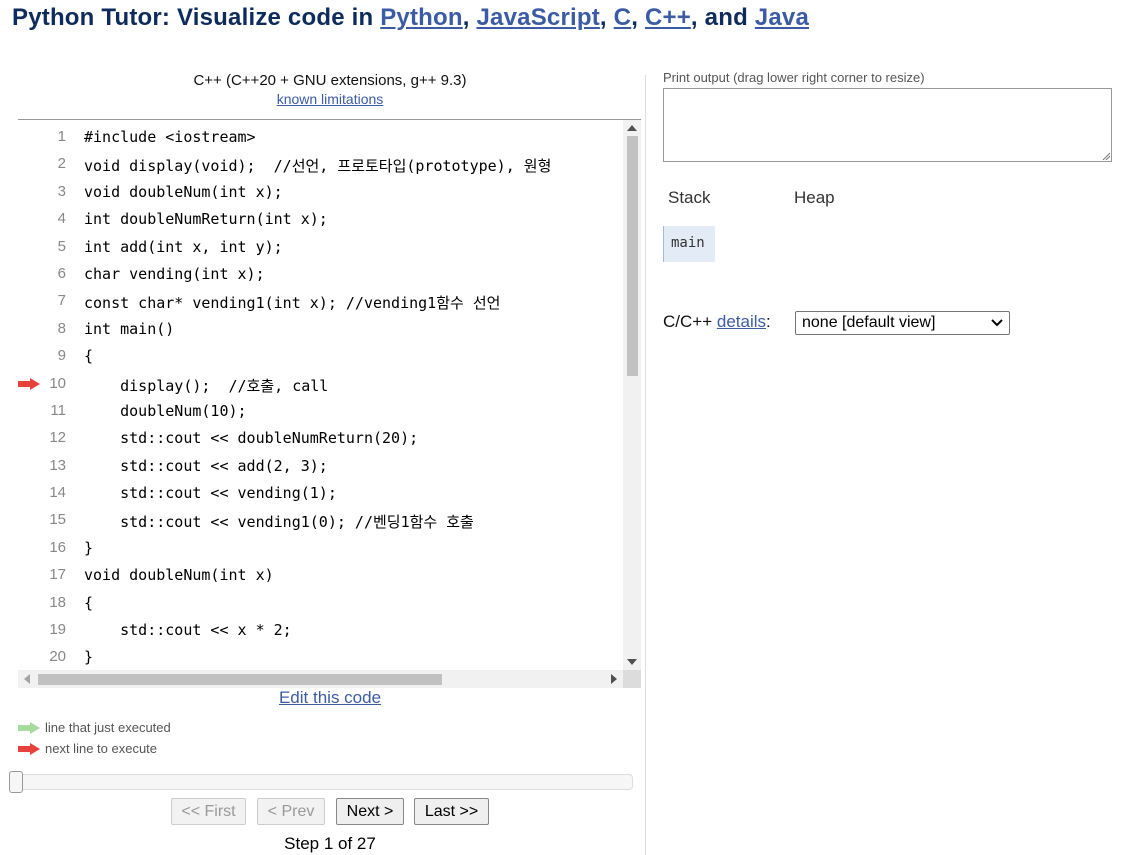 This screenshot has width=1135, height=855. What do you see at coordinates (320, 192) in the screenshot?
I see `code-line: 3 void doubleNum(int x);` at bounding box center [320, 192].